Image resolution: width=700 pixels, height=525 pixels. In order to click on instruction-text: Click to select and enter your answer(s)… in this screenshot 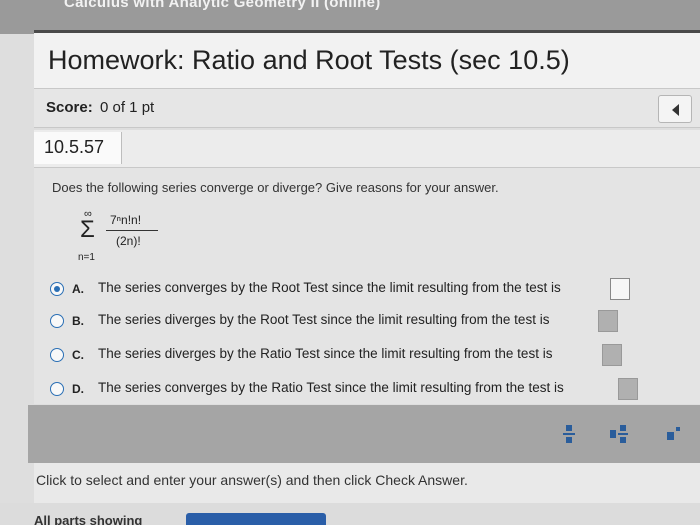, I will do `click(252, 480)`.